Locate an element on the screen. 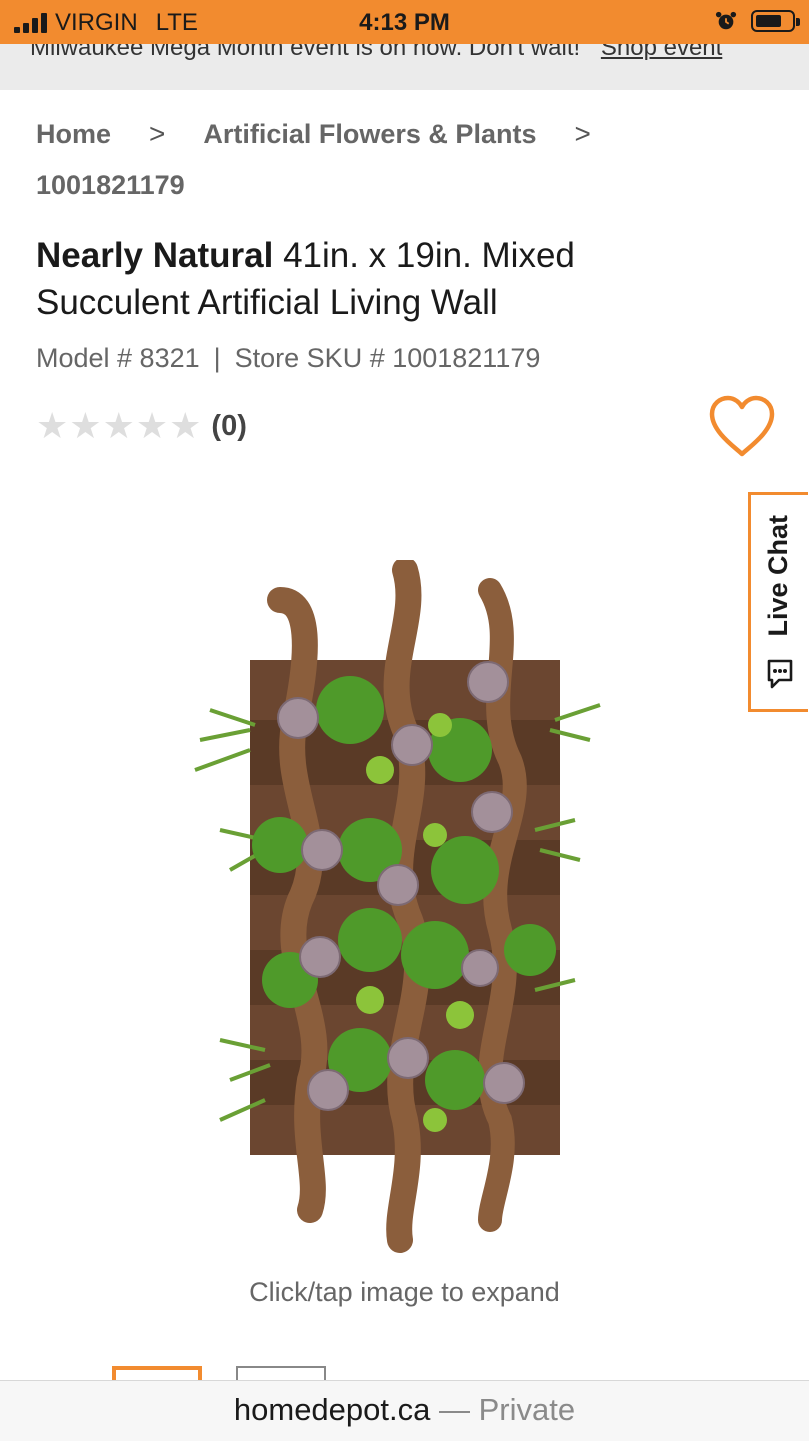  product-rating: ★ ★ ★ ★ ★ (0) is located at coordinates (141, 426).